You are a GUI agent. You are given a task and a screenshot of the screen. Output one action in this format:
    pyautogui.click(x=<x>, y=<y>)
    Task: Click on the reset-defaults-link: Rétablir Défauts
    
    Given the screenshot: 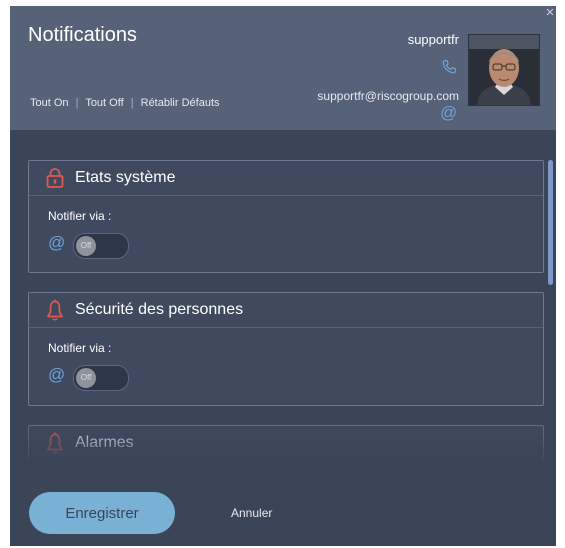 What is the action you would take?
    pyautogui.click(x=180, y=103)
    